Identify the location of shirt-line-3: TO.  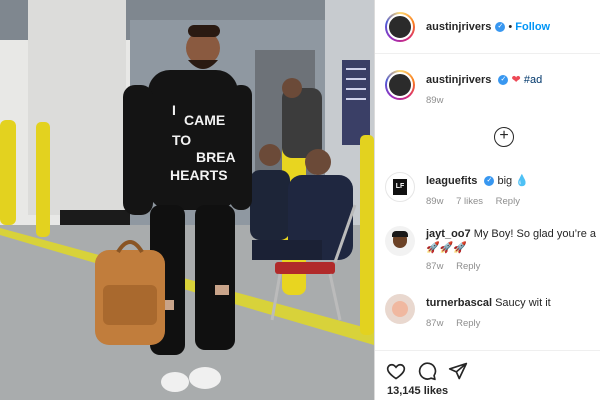
(181, 140).